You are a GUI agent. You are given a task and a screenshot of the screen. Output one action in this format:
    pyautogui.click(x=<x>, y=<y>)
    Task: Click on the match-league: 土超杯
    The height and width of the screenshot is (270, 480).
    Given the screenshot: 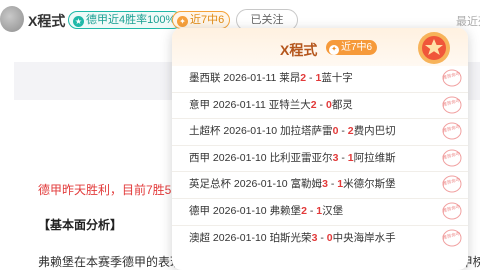 What is the action you would take?
    pyautogui.click(x=205, y=131)
    